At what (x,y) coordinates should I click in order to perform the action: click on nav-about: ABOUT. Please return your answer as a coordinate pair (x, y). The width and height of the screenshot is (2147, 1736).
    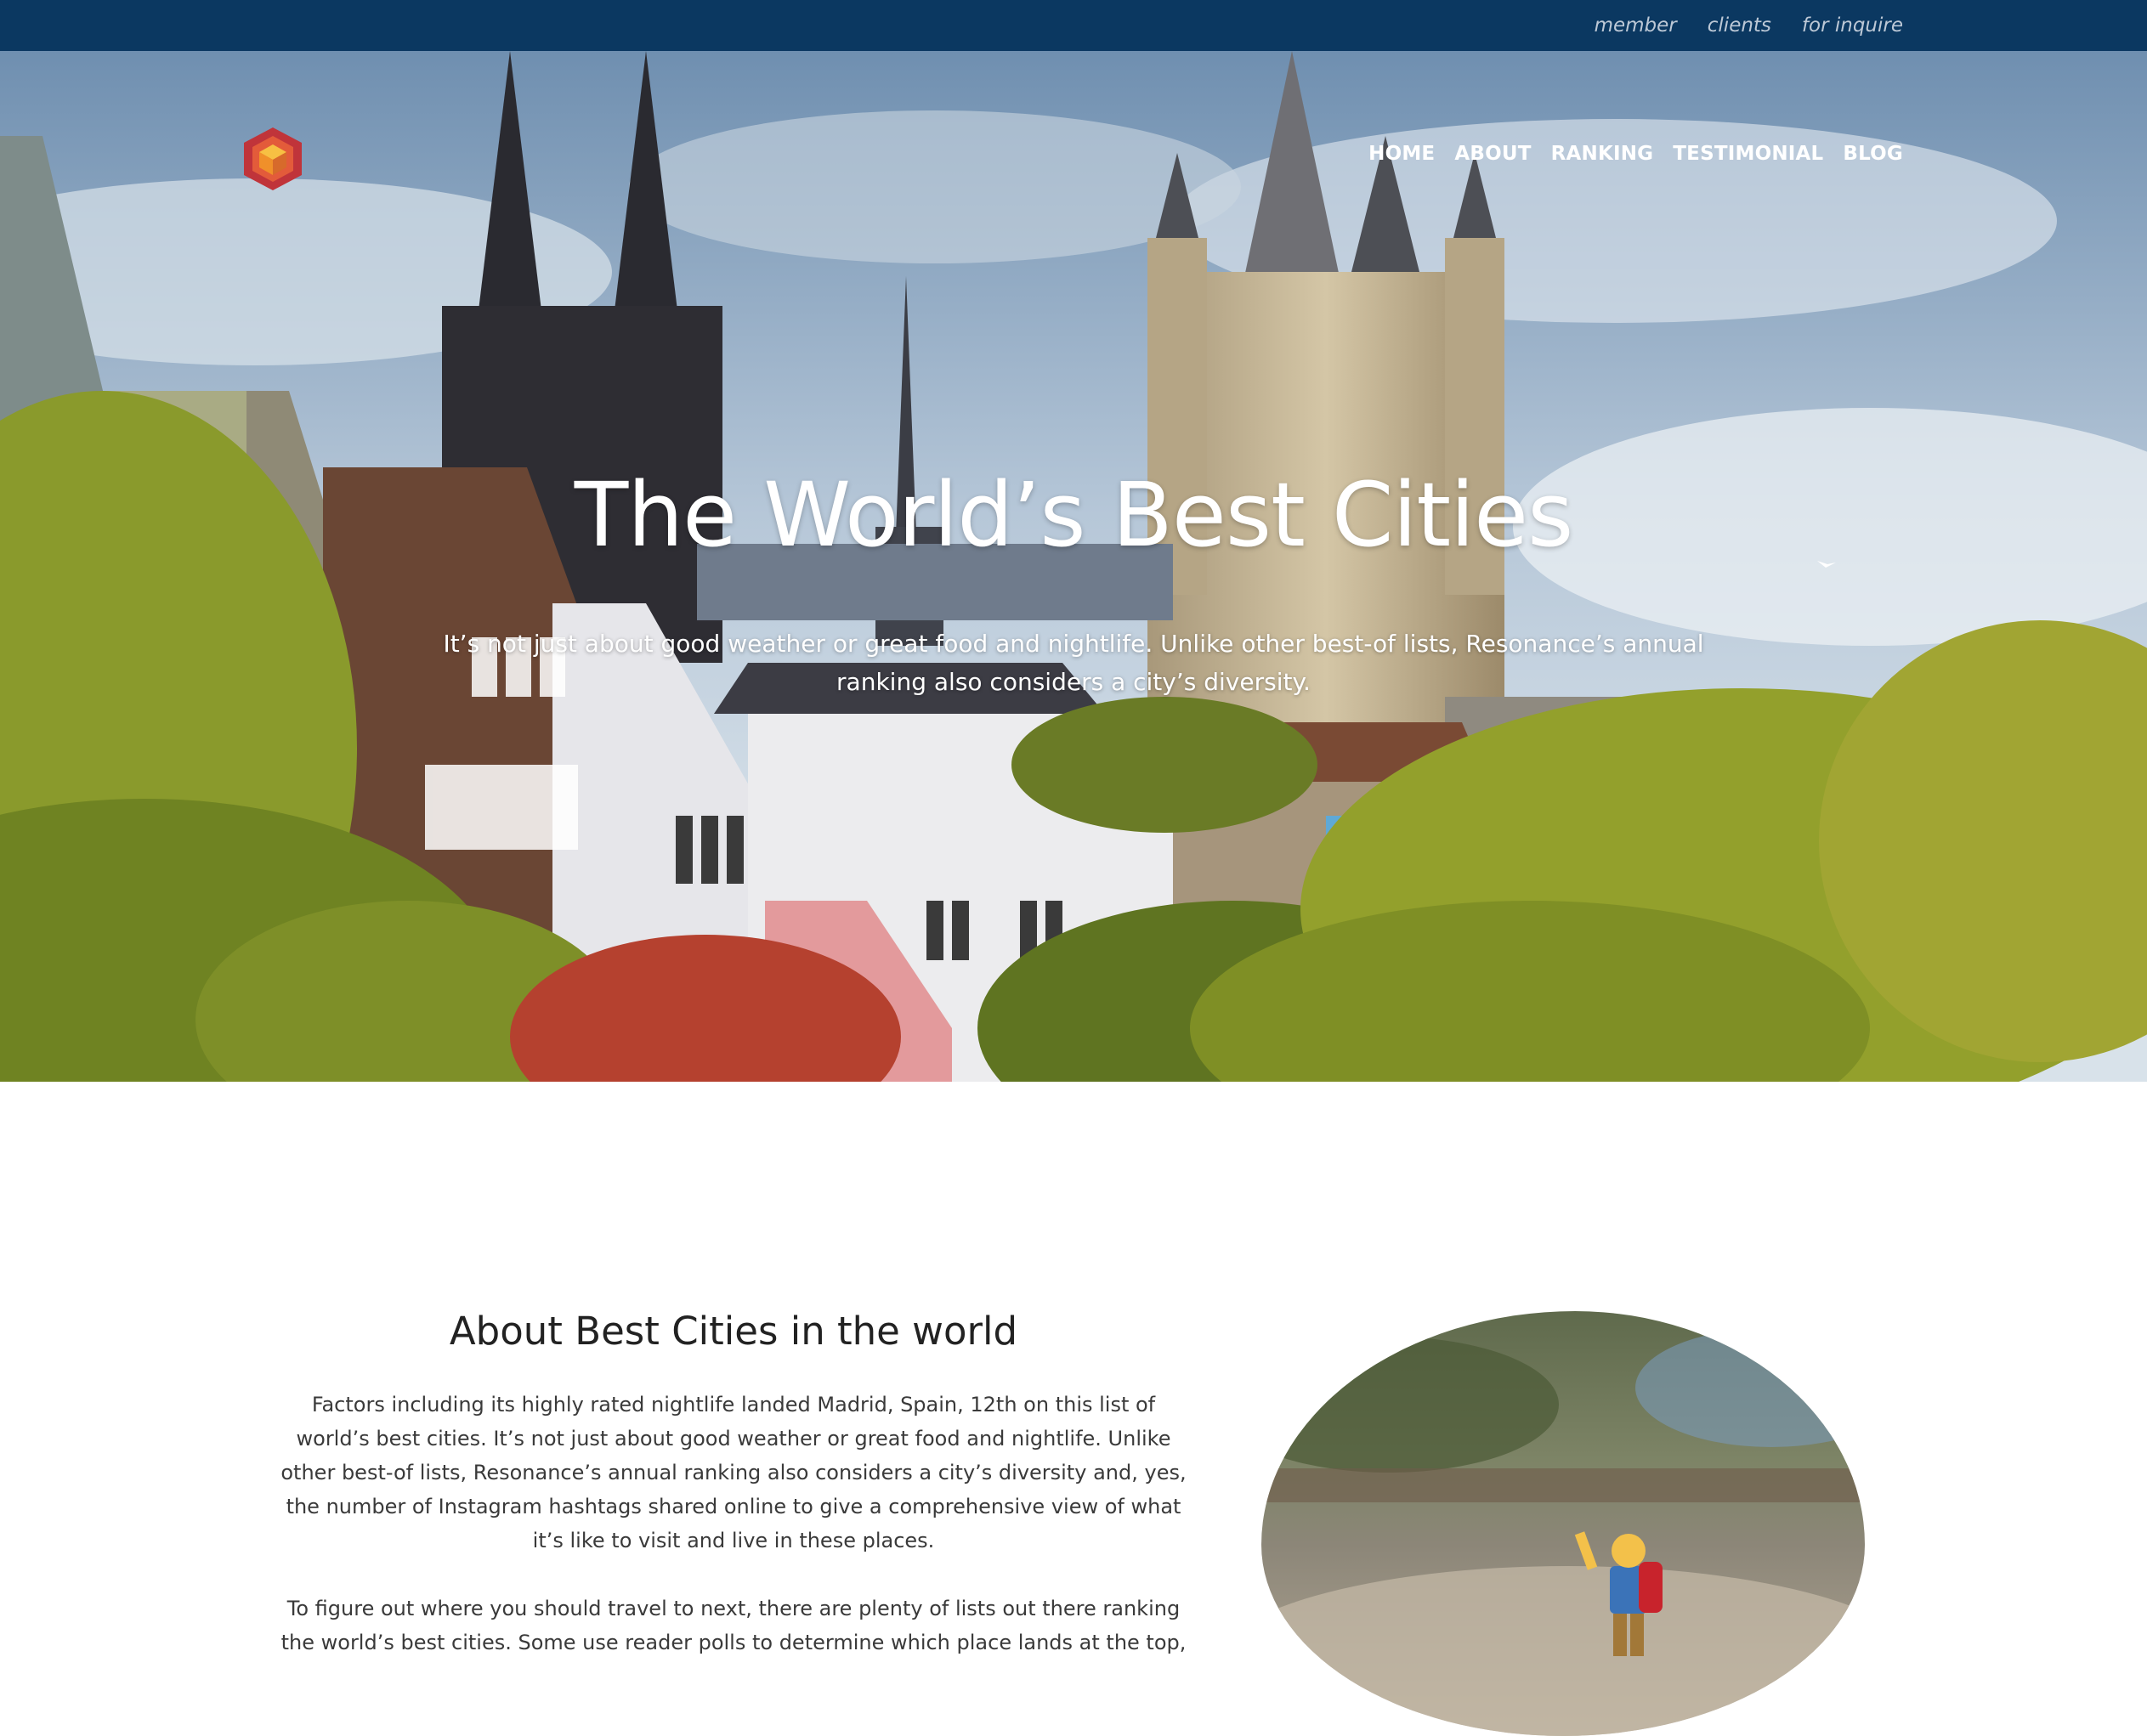
    Looking at the image, I should click on (1492, 154).